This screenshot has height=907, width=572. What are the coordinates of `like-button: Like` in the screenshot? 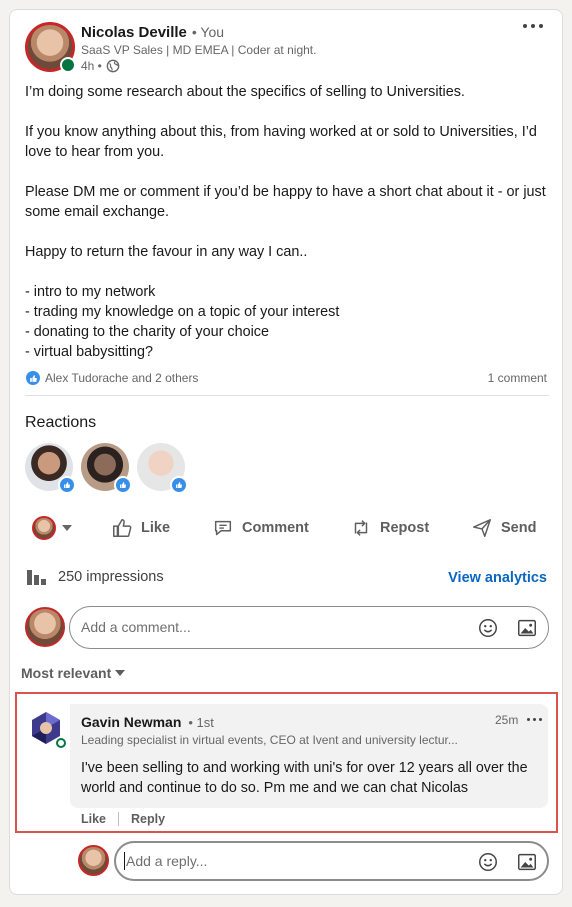 It's located at (140, 528).